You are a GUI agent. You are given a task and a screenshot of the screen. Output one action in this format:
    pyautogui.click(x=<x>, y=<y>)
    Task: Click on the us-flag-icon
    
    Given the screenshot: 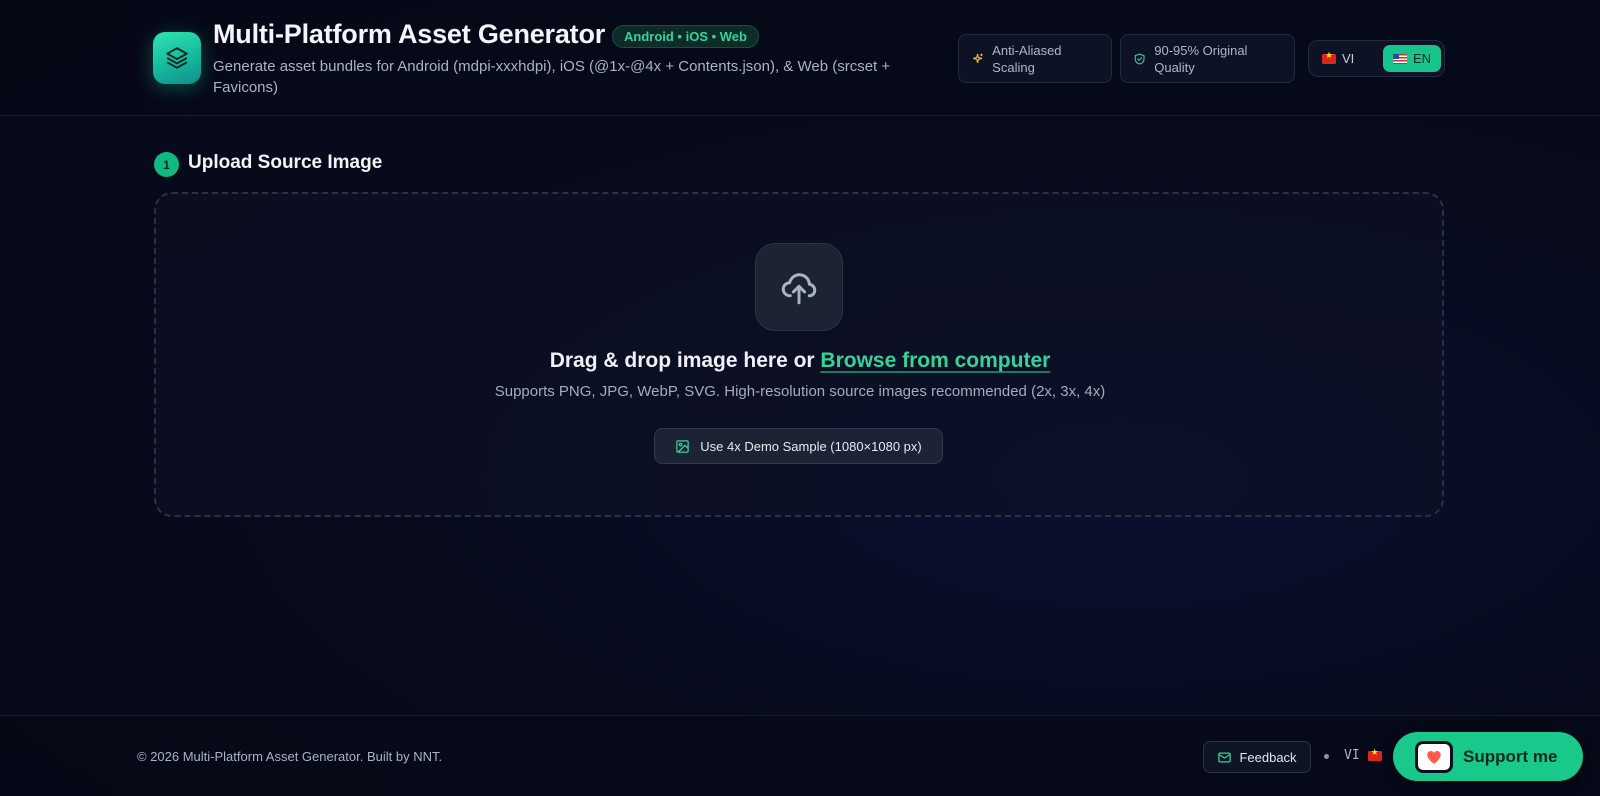 What is the action you would take?
    pyautogui.click(x=1399, y=58)
    